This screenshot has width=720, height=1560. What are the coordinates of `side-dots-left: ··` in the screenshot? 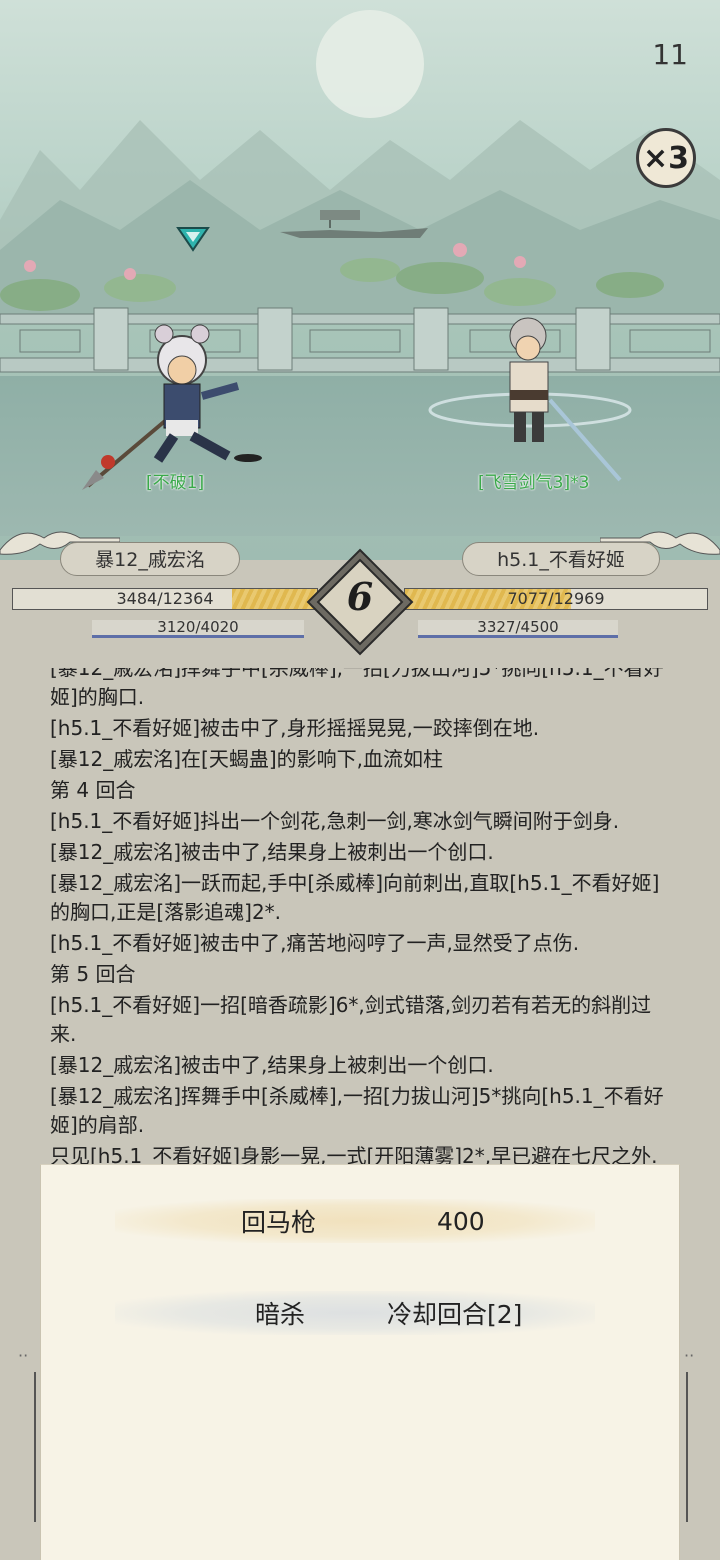 It's located at (23, 1355).